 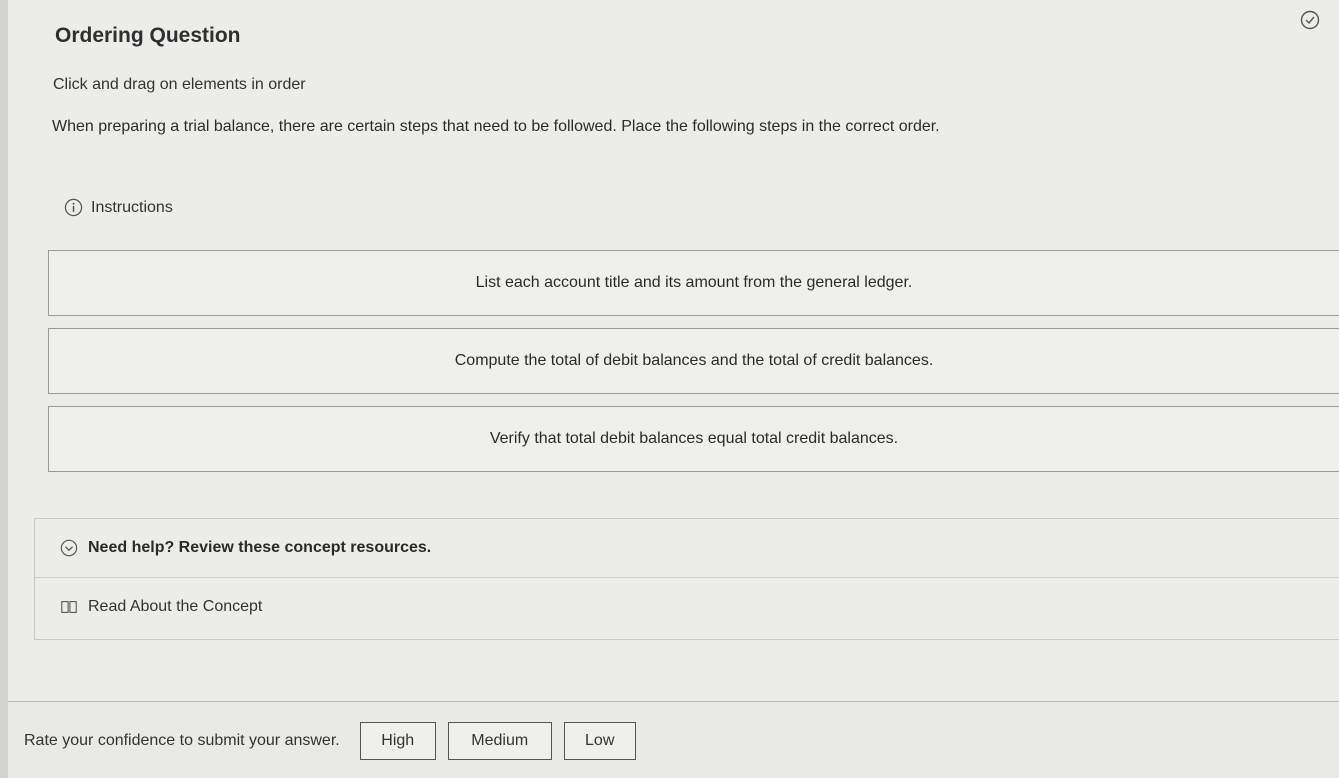 What do you see at coordinates (599, 741) in the screenshot?
I see `confidence-low-button: Low` at bounding box center [599, 741].